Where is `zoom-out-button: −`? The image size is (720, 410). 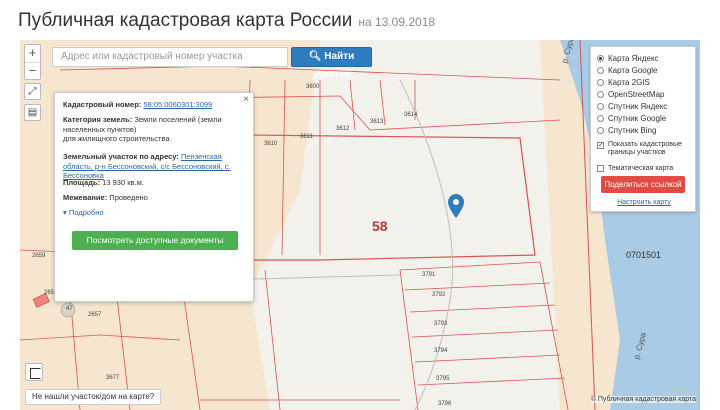 zoom-out-button: − is located at coordinates (32, 70).